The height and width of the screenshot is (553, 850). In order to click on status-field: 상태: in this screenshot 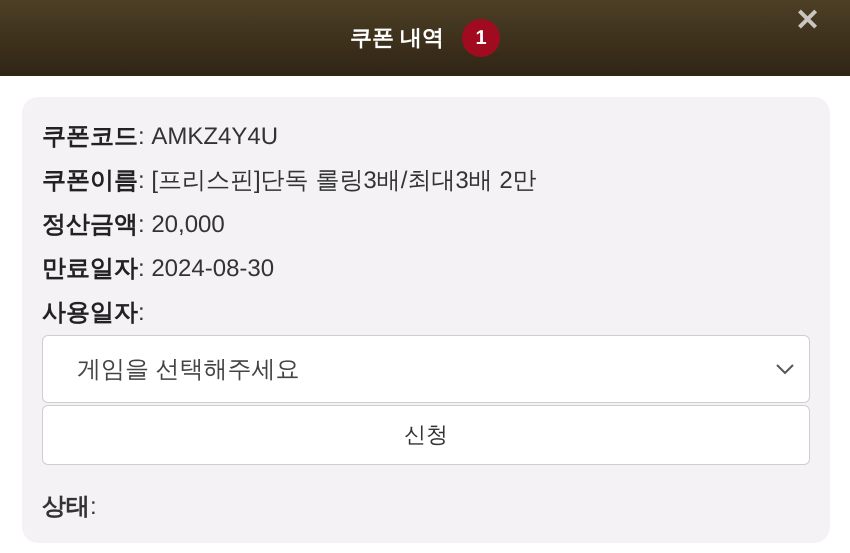, I will do `click(426, 507)`.